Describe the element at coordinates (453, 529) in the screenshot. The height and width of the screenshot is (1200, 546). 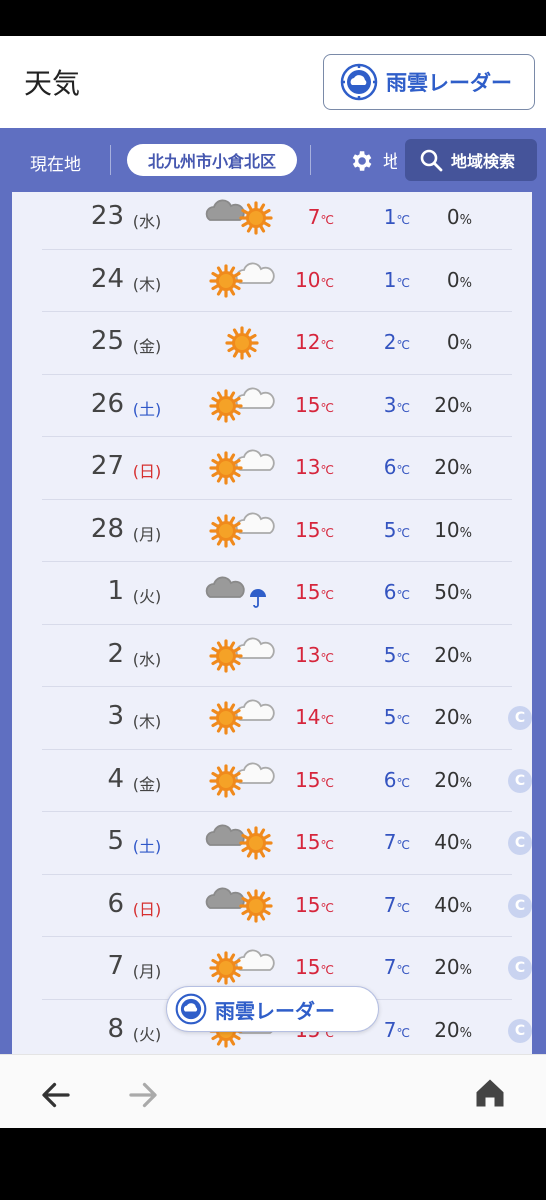
I see `precipitation-probability: 10%` at that location.